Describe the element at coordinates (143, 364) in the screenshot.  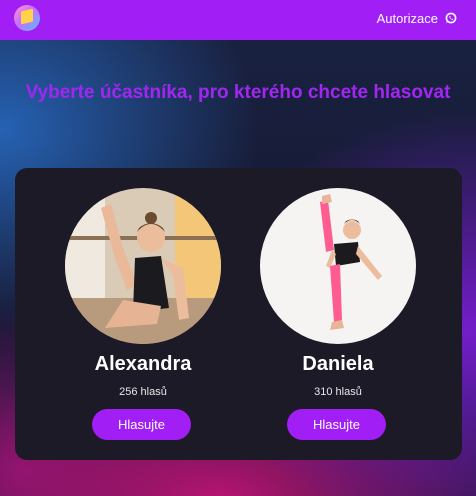
I see `participant-name: Alexandra` at that location.